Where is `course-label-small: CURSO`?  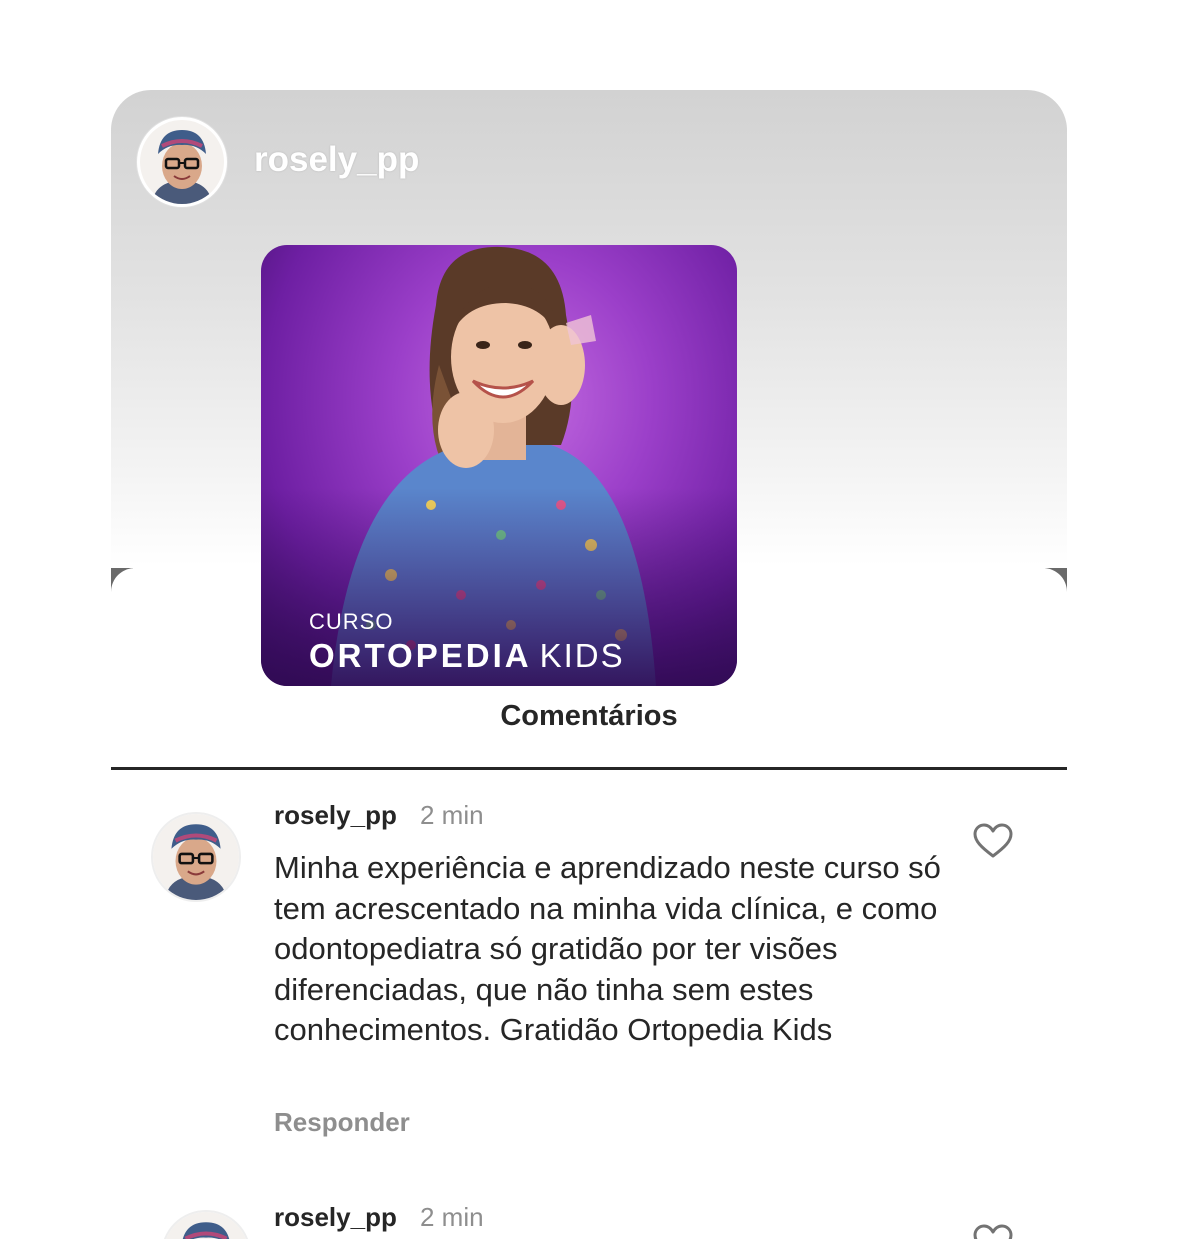
course-label-small: CURSO is located at coordinates (351, 621).